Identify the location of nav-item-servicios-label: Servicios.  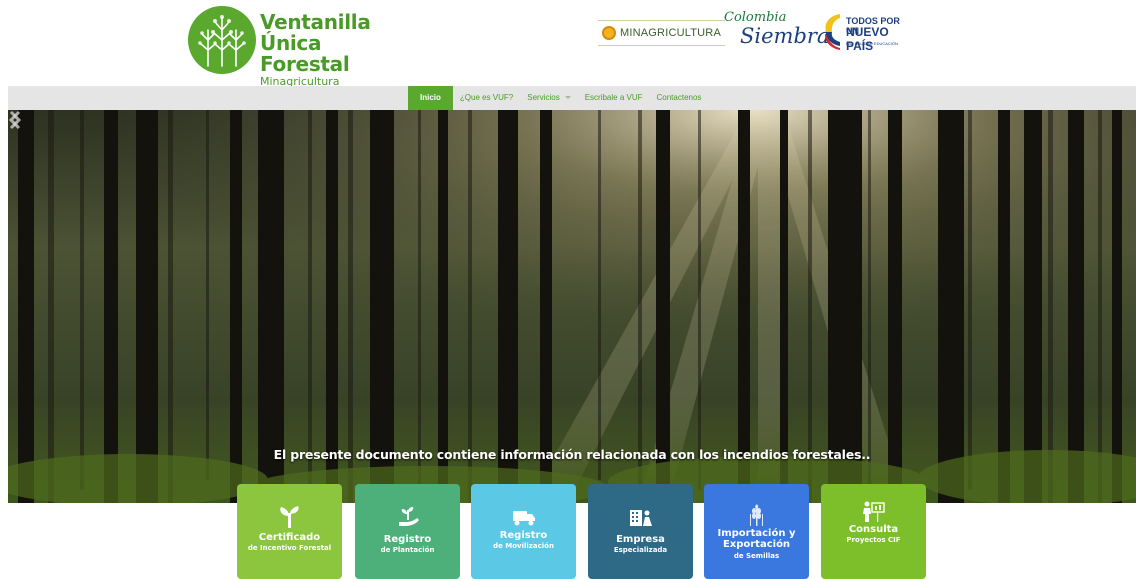
(543, 97).